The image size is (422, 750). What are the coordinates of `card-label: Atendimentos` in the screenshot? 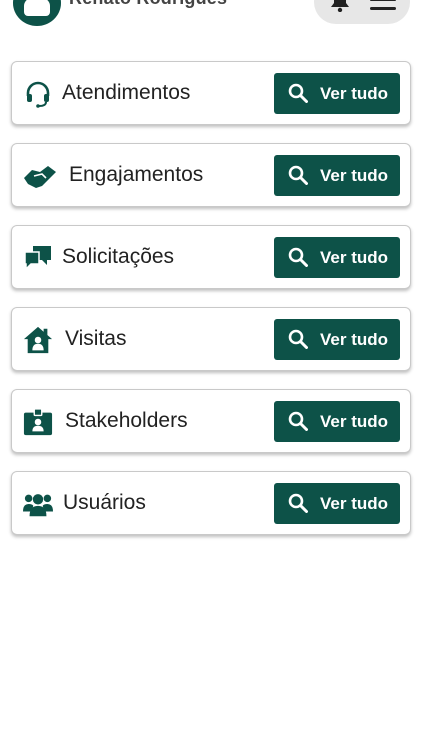 It's located at (126, 92).